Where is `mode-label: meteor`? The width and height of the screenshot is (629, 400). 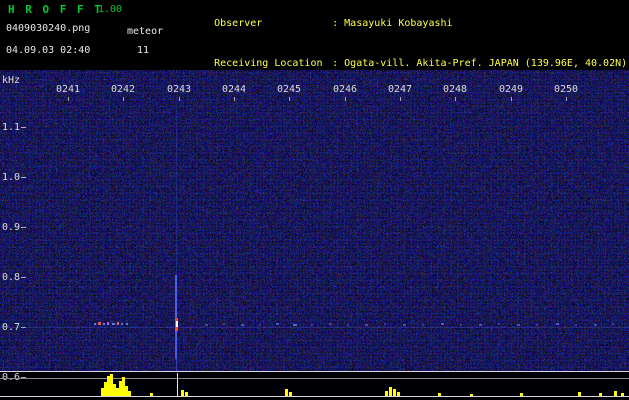 mode-label: meteor is located at coordinates (145, 31).